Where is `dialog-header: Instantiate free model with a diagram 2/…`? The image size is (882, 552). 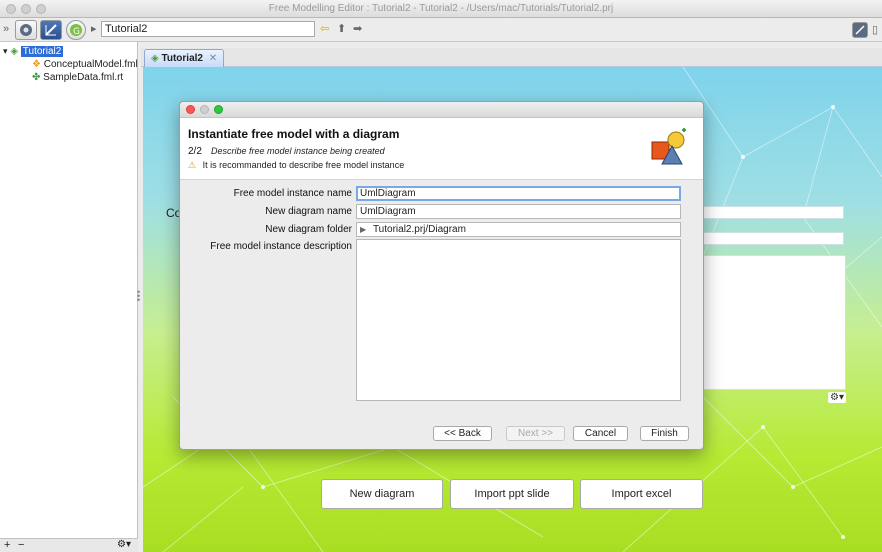
dialog-header: Instantiate free model with a diagram 2/… is located at coordinates (441, 149).